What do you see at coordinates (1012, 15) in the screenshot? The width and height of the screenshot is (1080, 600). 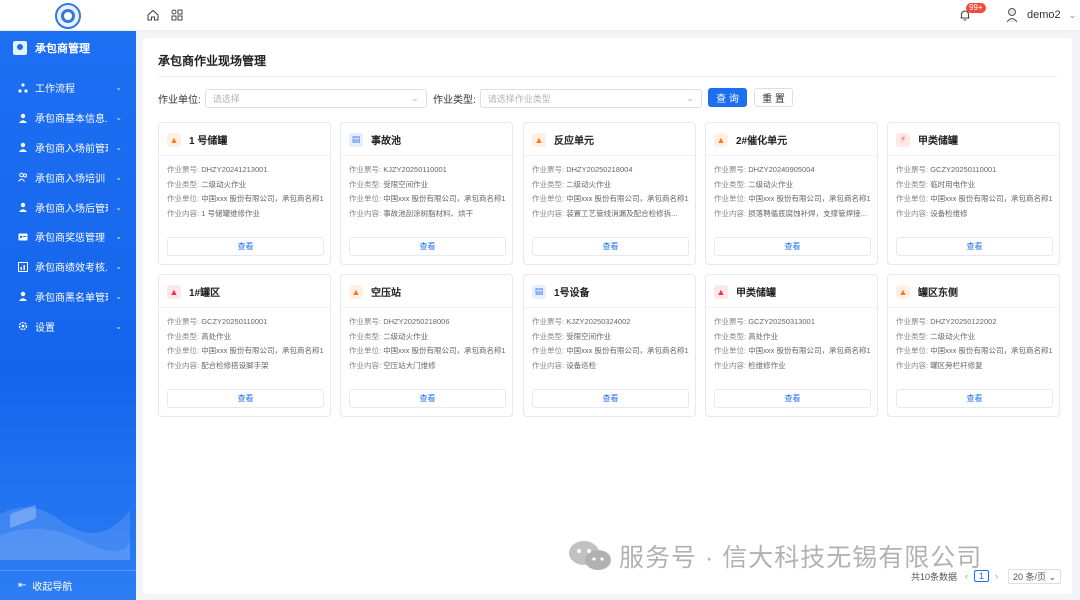 I see `avatar` at bounding box center [1012, 15].